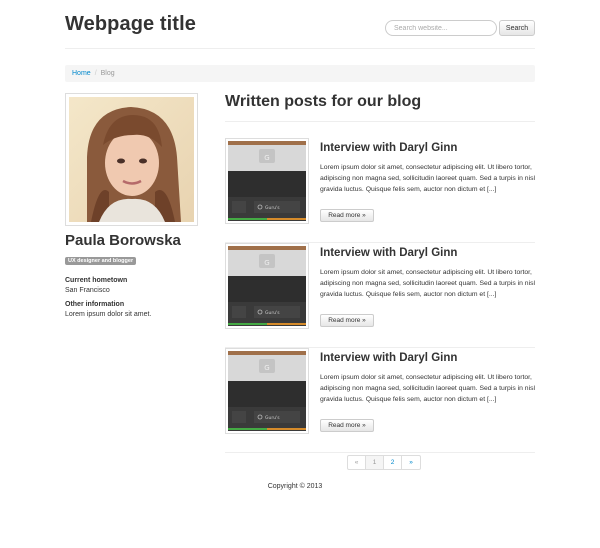  I want to click on heading-divider, so click(380, 121).